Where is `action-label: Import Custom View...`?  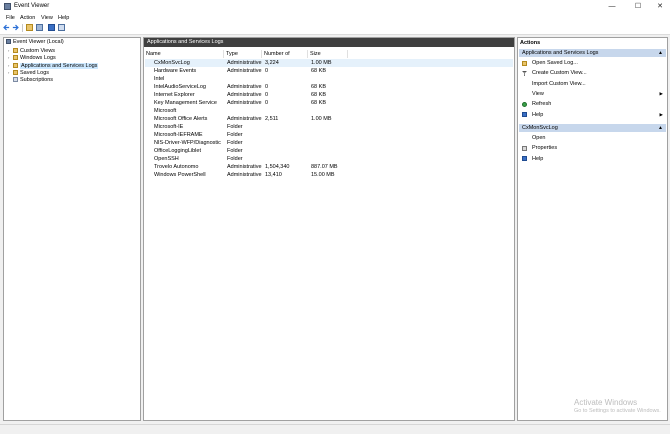 action-label: Import Custom View... is located at coordinates (559, 83).